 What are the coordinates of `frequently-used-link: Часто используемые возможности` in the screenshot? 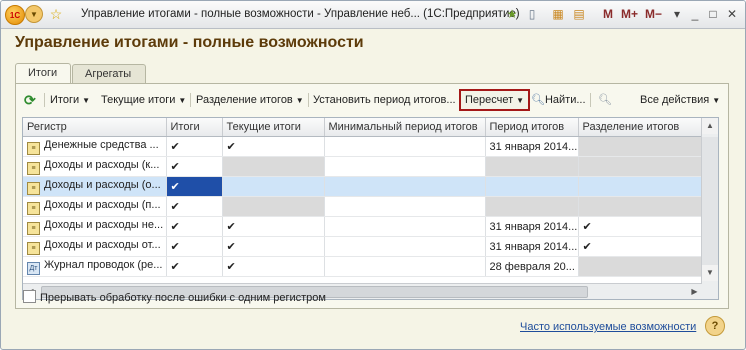 It's located at (608, 327).